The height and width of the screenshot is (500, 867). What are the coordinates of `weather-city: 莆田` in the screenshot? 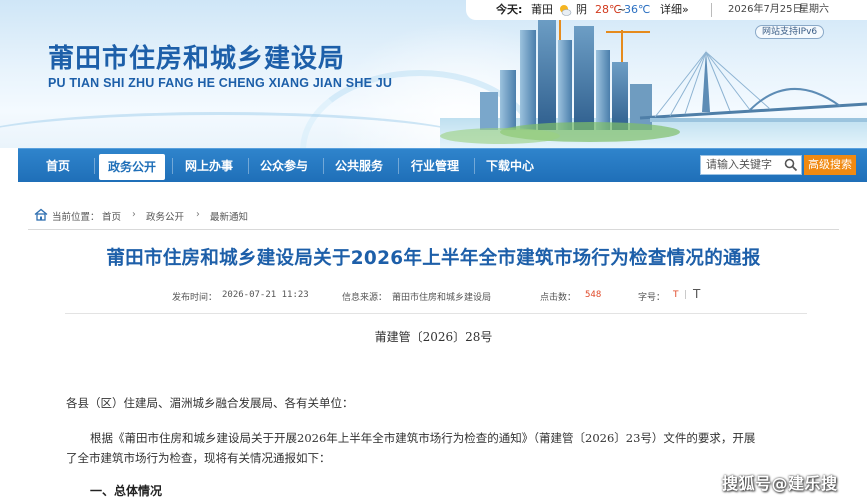 It's located at (542, 9).